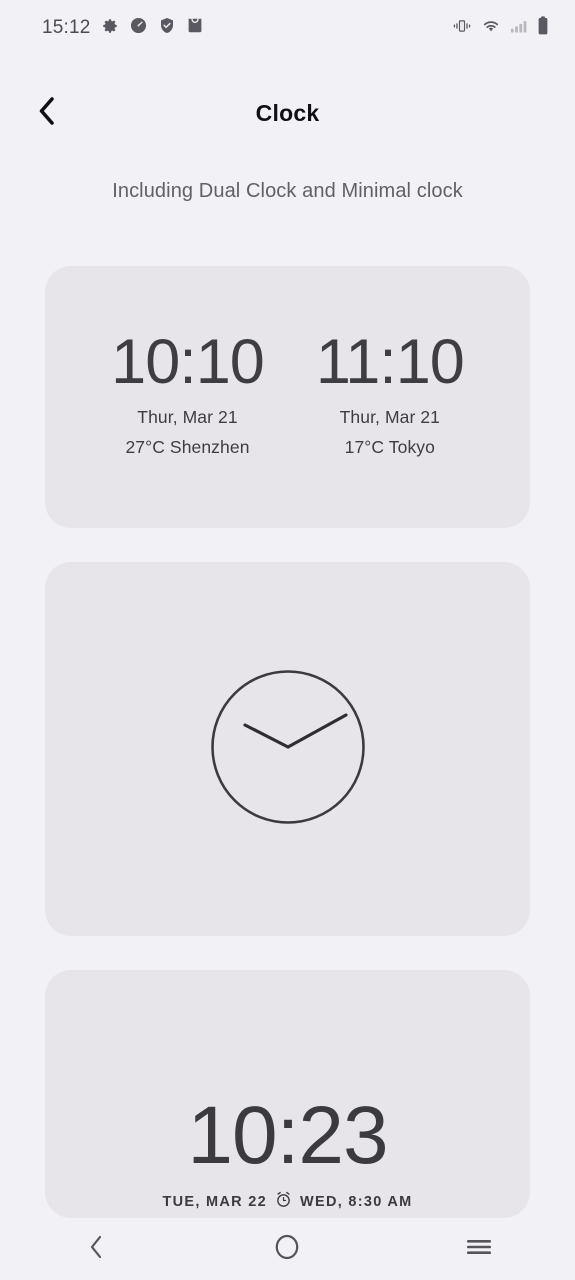 Image resolution: width=575 pixels, height=1280 pixels. I want to click on page-title: Clock, so click(287, 112).